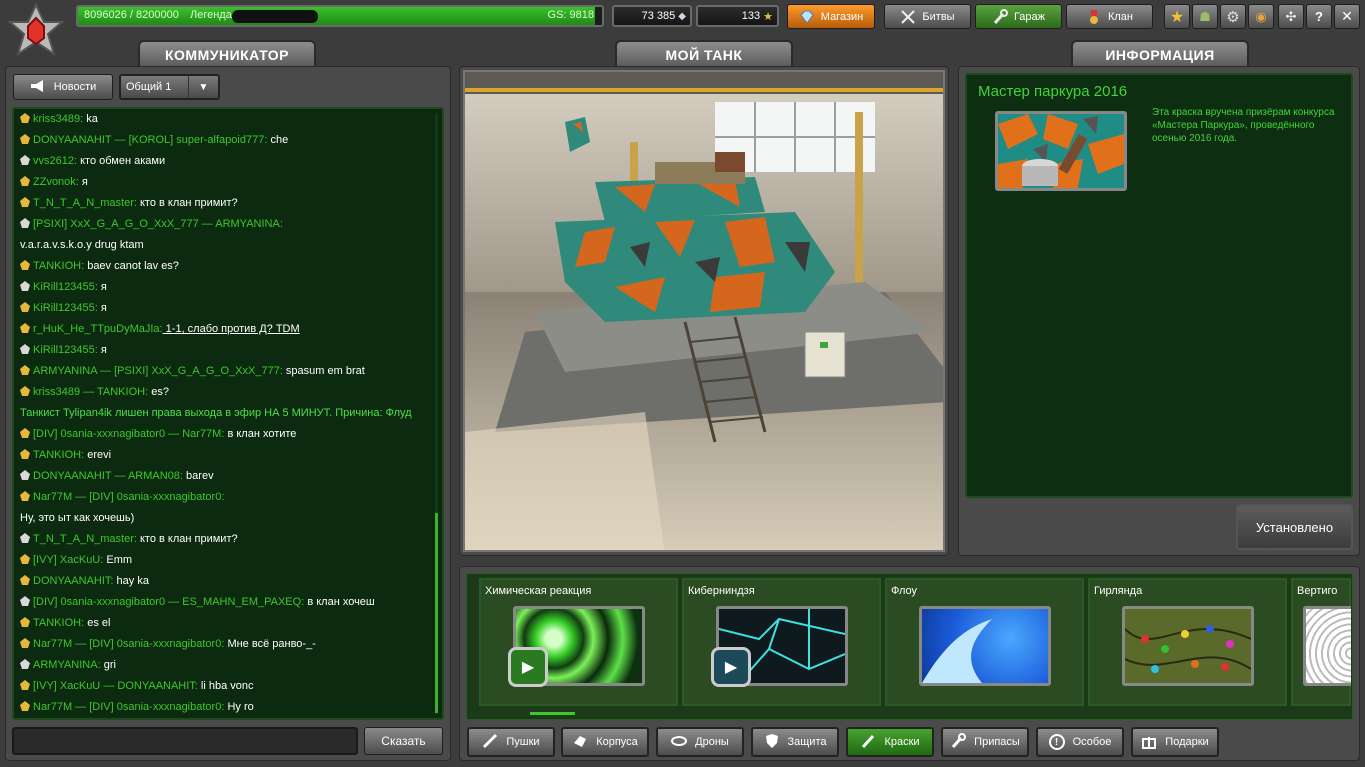 The width and height of the screenshot is (1365, 767). What do you see at coordinates (226, 161) in the screenshot?
I see `chat-message: vvs2612: кто обмен аками` at bounding box center [226, 161].